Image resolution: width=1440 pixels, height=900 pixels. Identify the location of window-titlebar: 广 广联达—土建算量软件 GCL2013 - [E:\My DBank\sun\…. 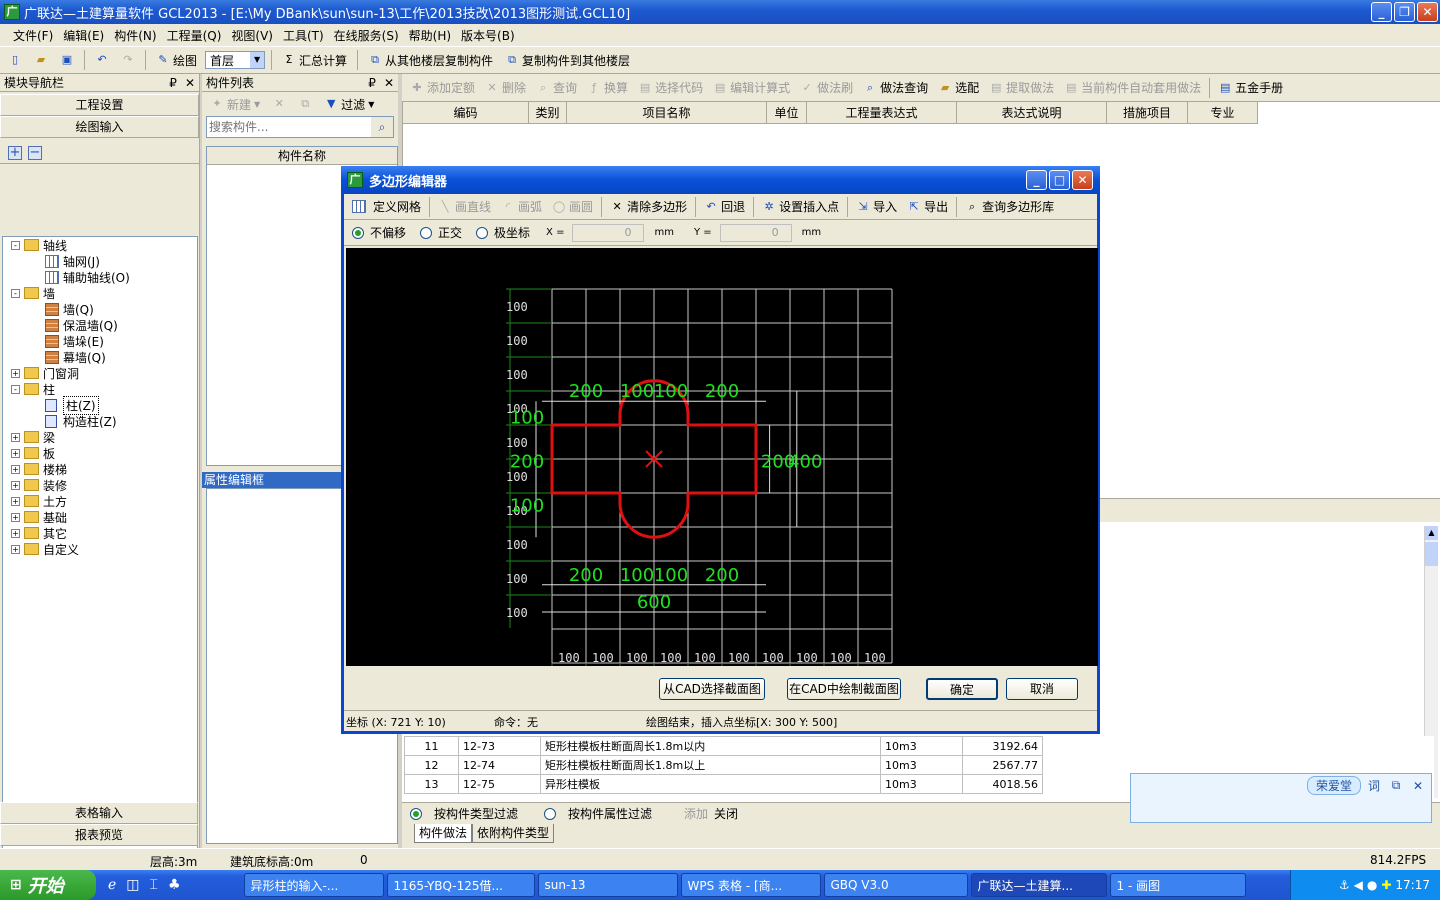
(720, 12).